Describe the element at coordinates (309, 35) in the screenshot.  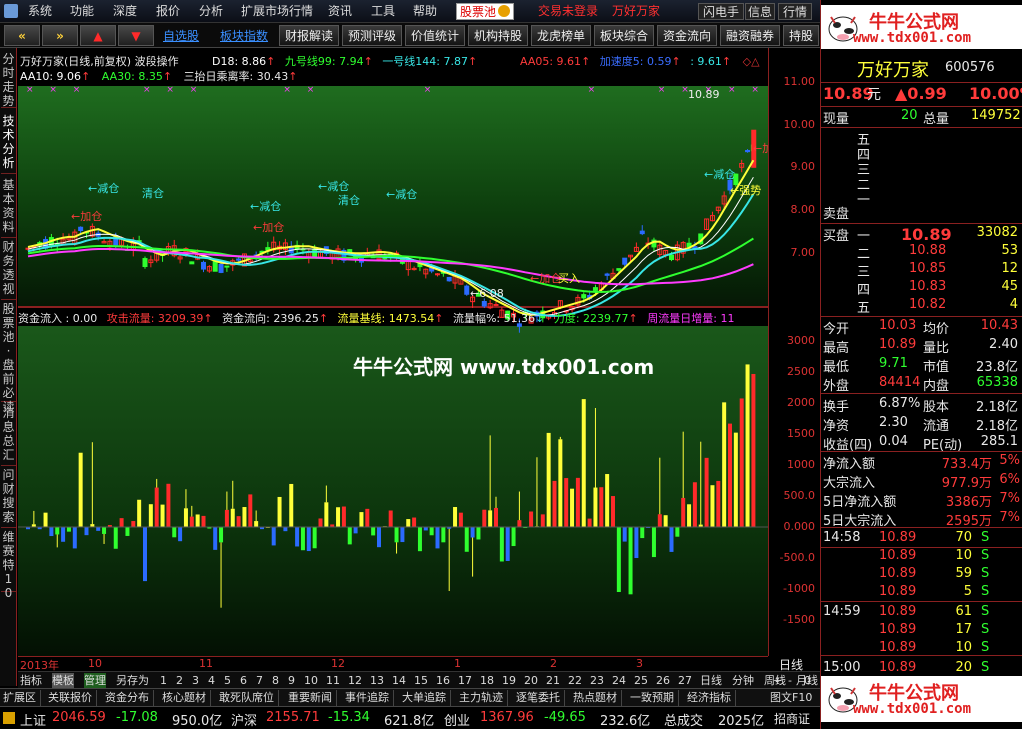
I see `report-button: 财报解读` at that location.